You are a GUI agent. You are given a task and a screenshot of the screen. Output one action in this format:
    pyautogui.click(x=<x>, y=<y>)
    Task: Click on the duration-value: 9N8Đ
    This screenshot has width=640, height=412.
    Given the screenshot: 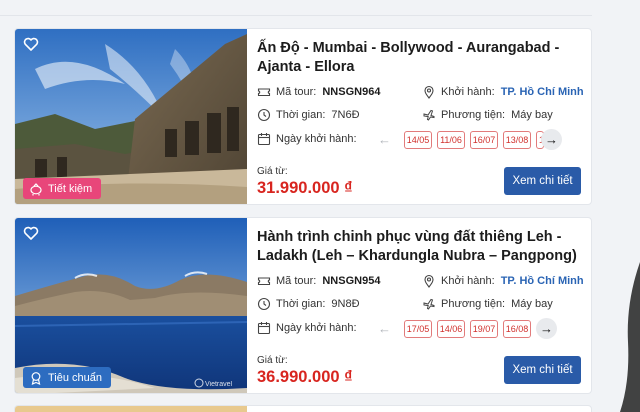 What is the action you would take?
    pyautogui.click(x=345, y=304)
    